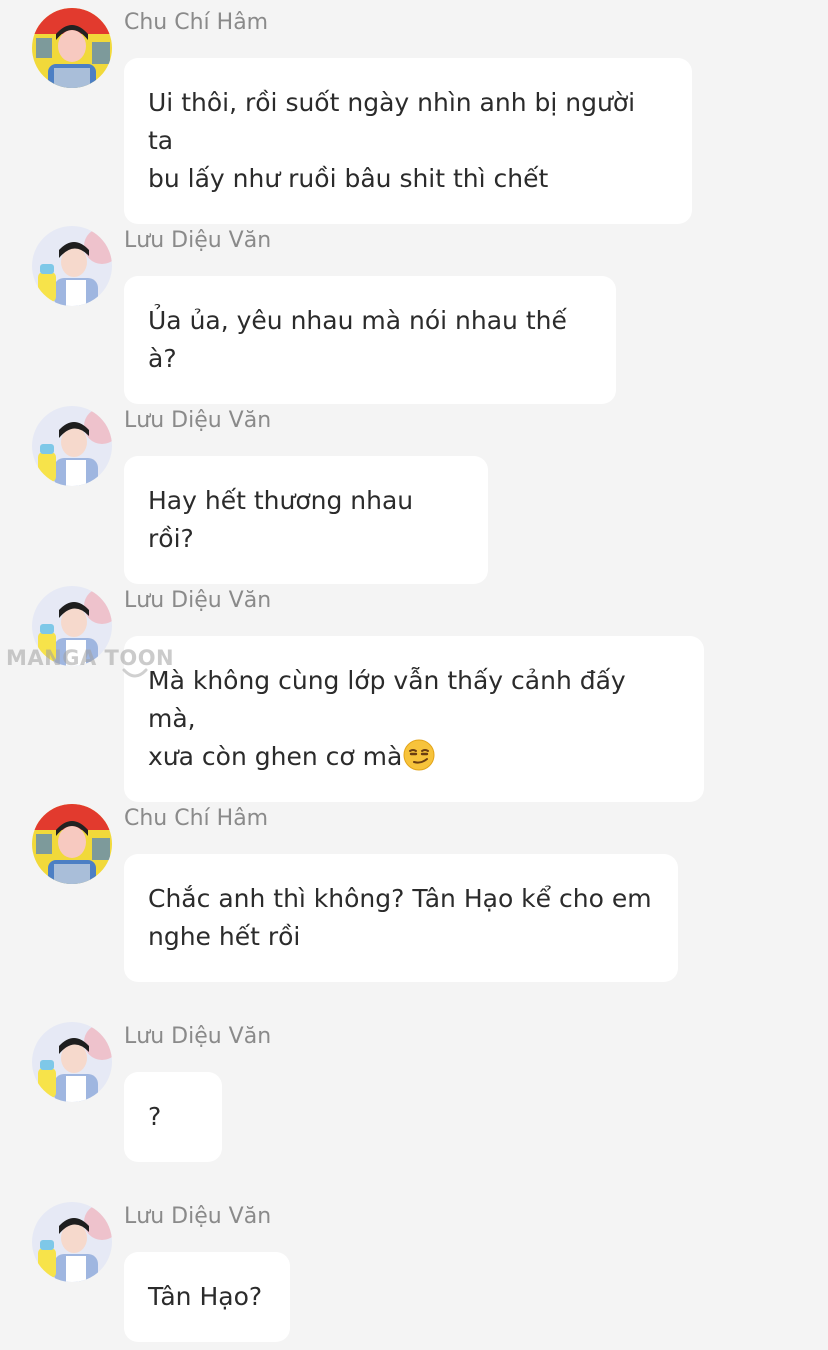  Describe the element at coordinates (135, 673) in the screenshot. I see `watermark-smile-icon` at that location.